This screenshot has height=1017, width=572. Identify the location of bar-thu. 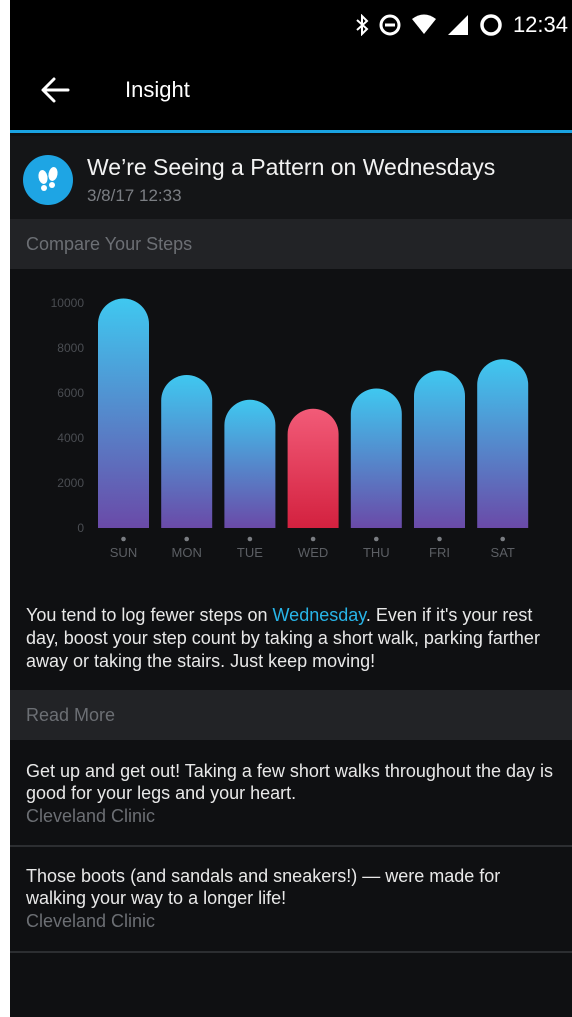
(376, 458).